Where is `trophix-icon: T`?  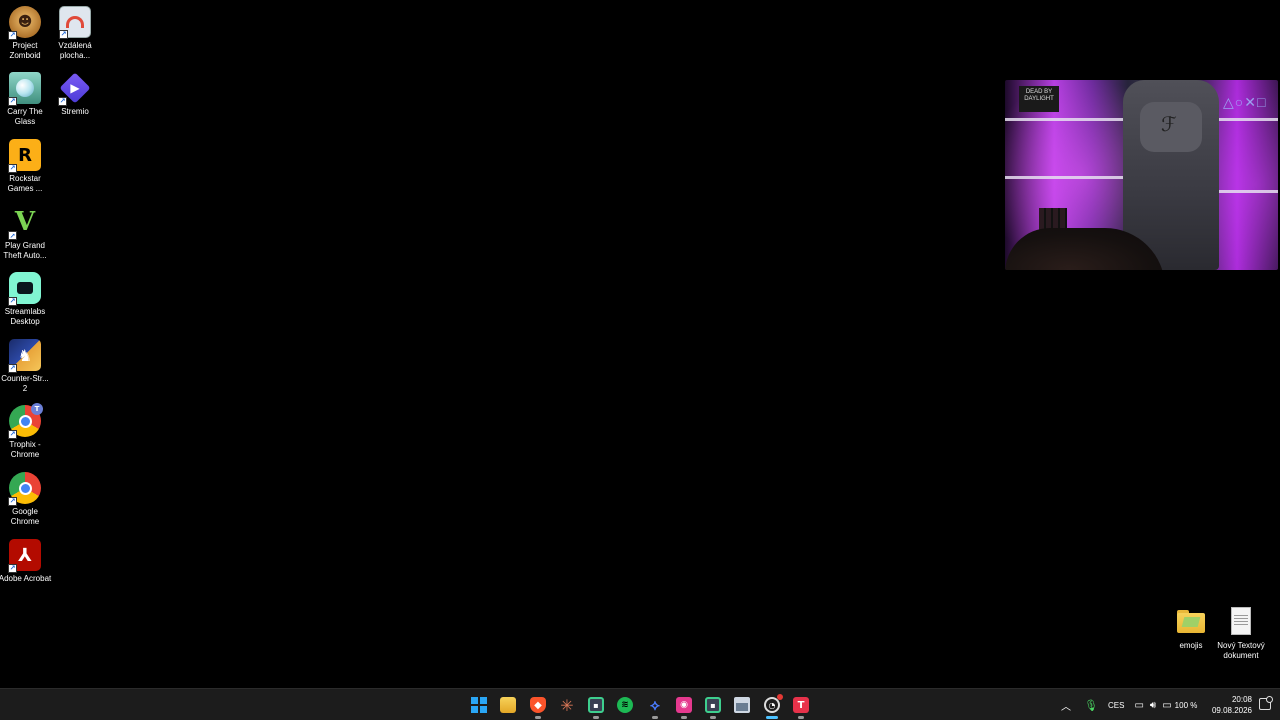 trophix-icon: T is located at coordinates (801, 705).